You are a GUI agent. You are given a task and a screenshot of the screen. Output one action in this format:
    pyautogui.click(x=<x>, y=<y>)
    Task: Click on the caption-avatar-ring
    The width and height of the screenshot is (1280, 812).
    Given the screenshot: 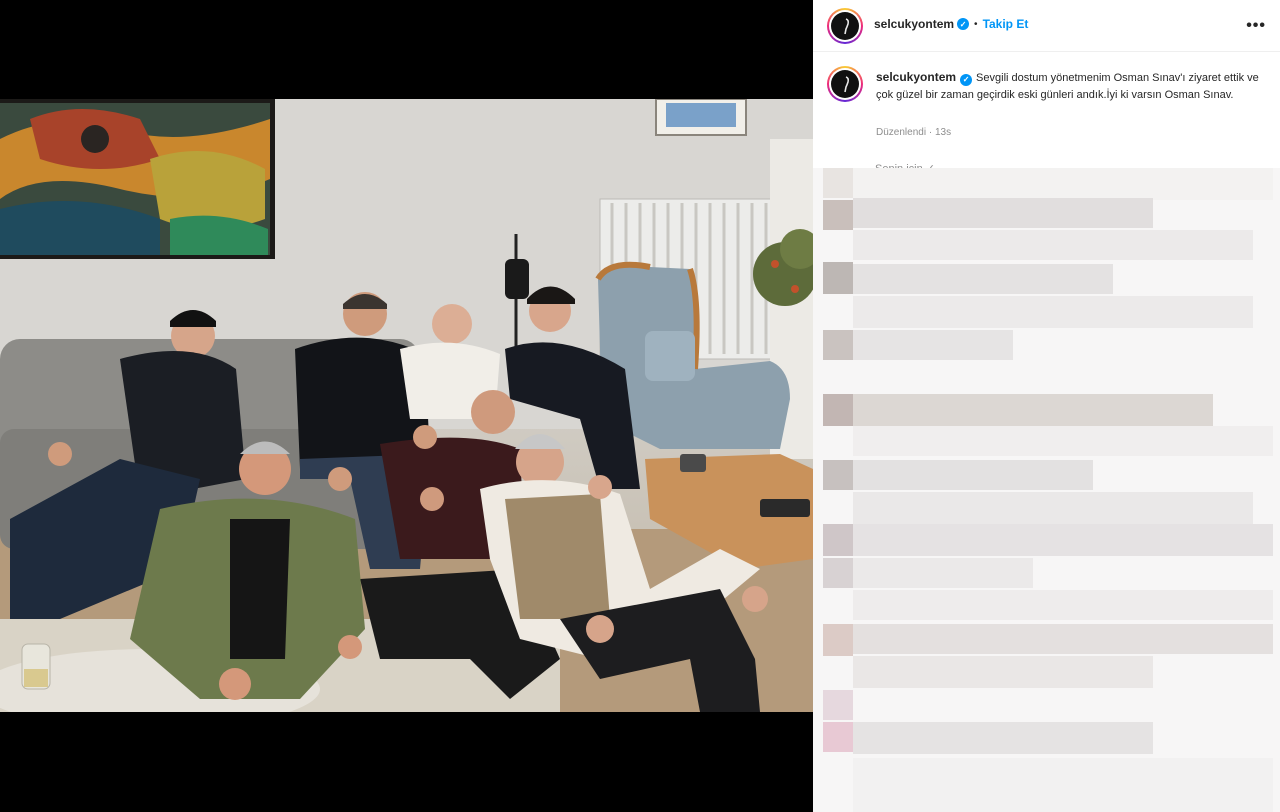 What is the action you would take?
    pyautogui.click(x=845, y=84)
    